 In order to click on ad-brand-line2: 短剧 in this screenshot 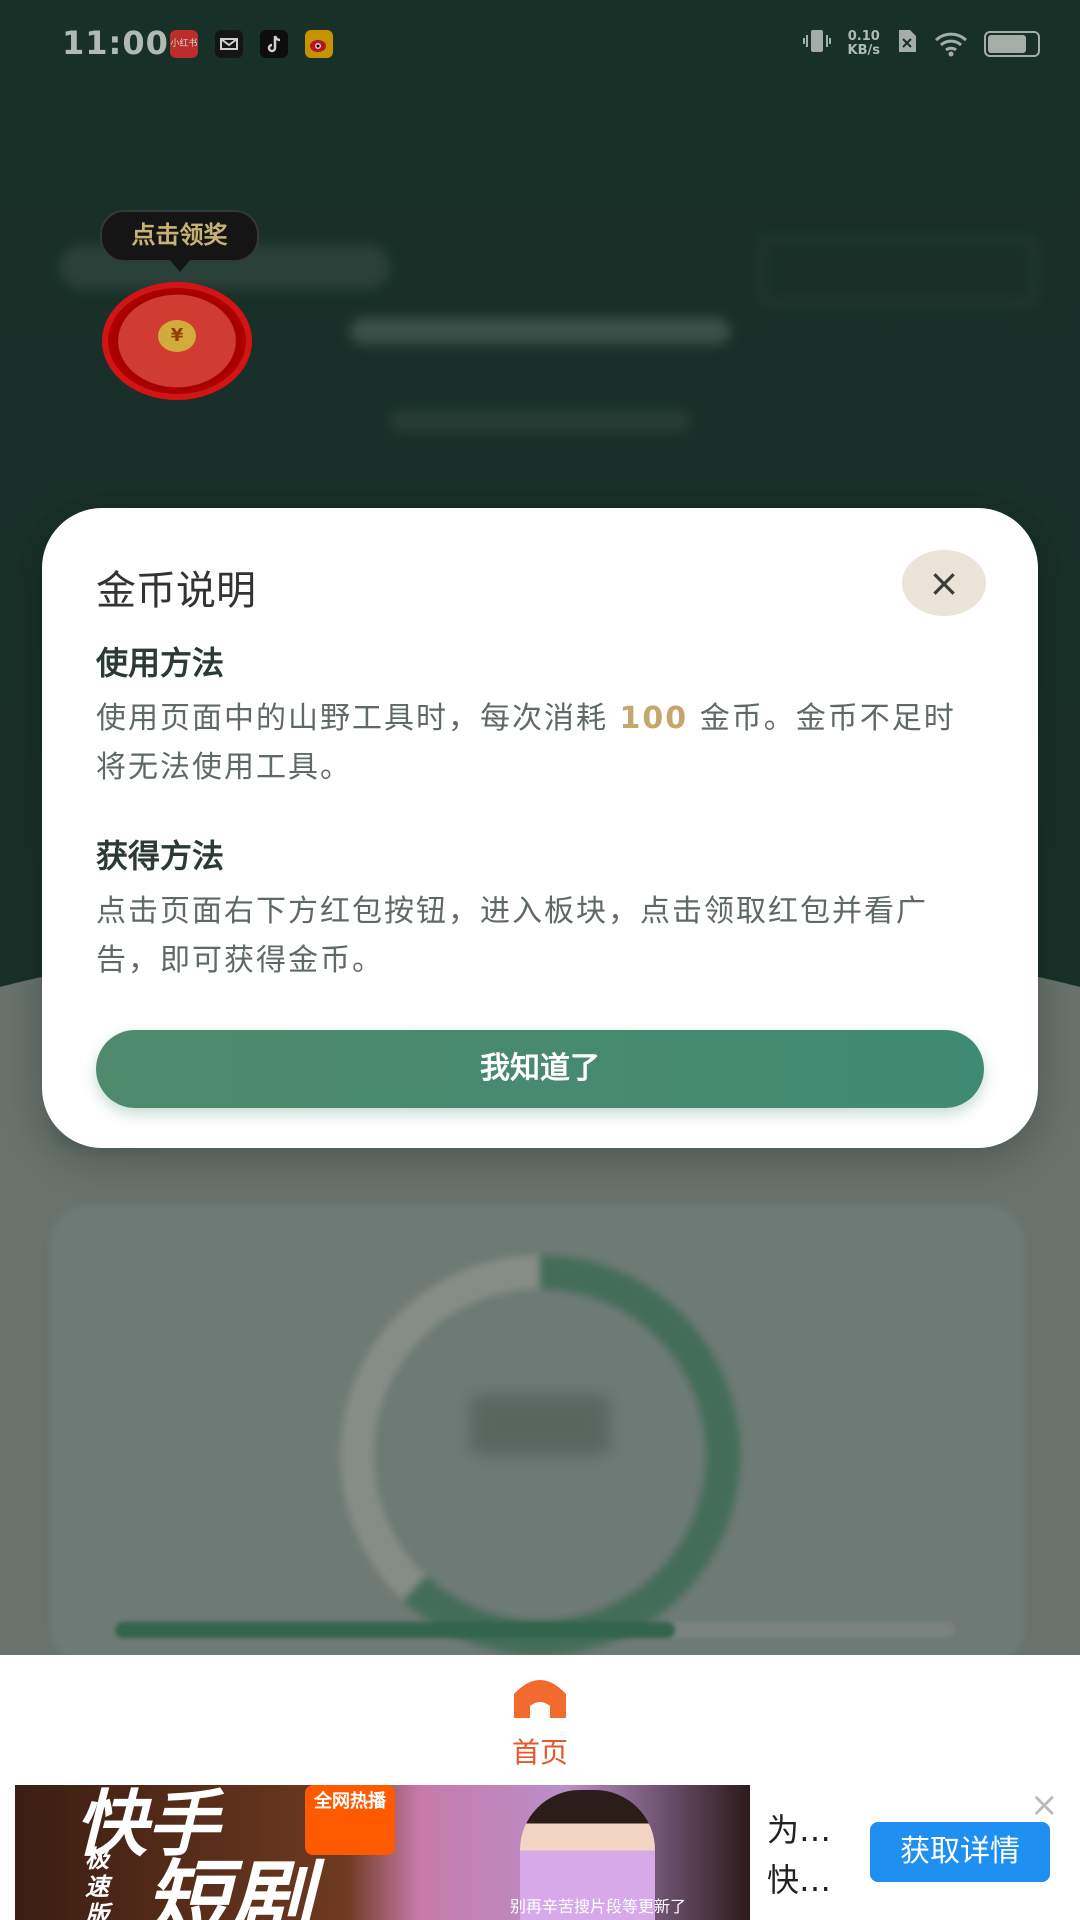, I will do `click(229, 1885)`.